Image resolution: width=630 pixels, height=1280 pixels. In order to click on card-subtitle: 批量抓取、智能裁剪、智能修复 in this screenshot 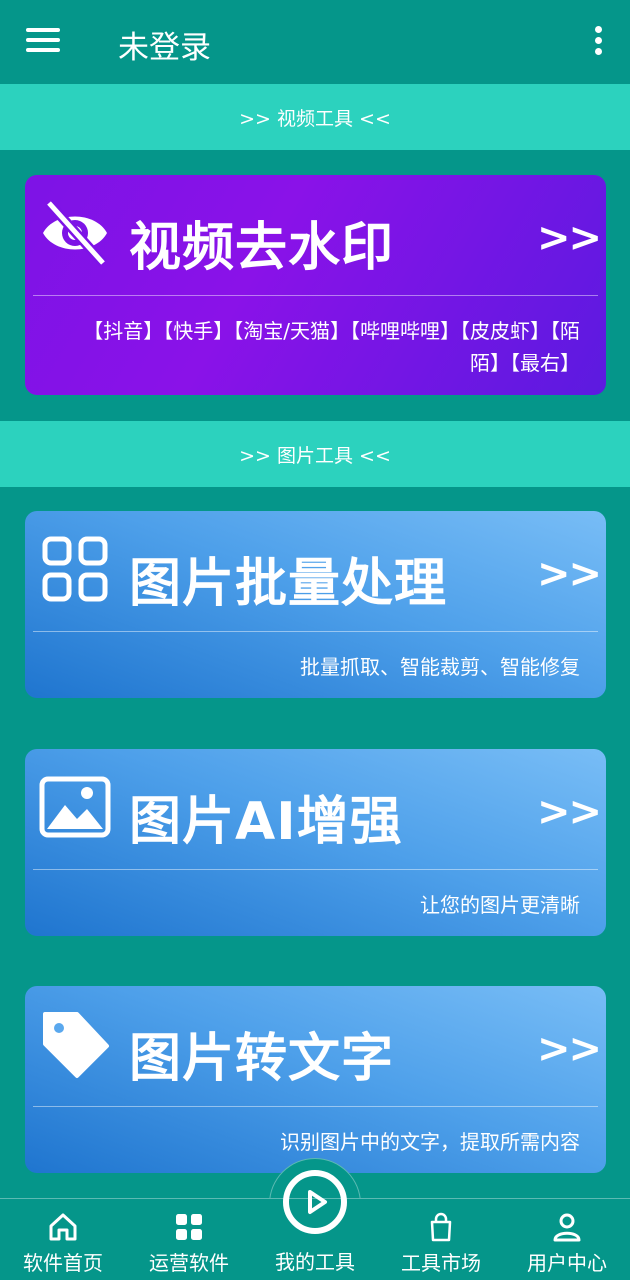, I will do `click(440, 667)`.